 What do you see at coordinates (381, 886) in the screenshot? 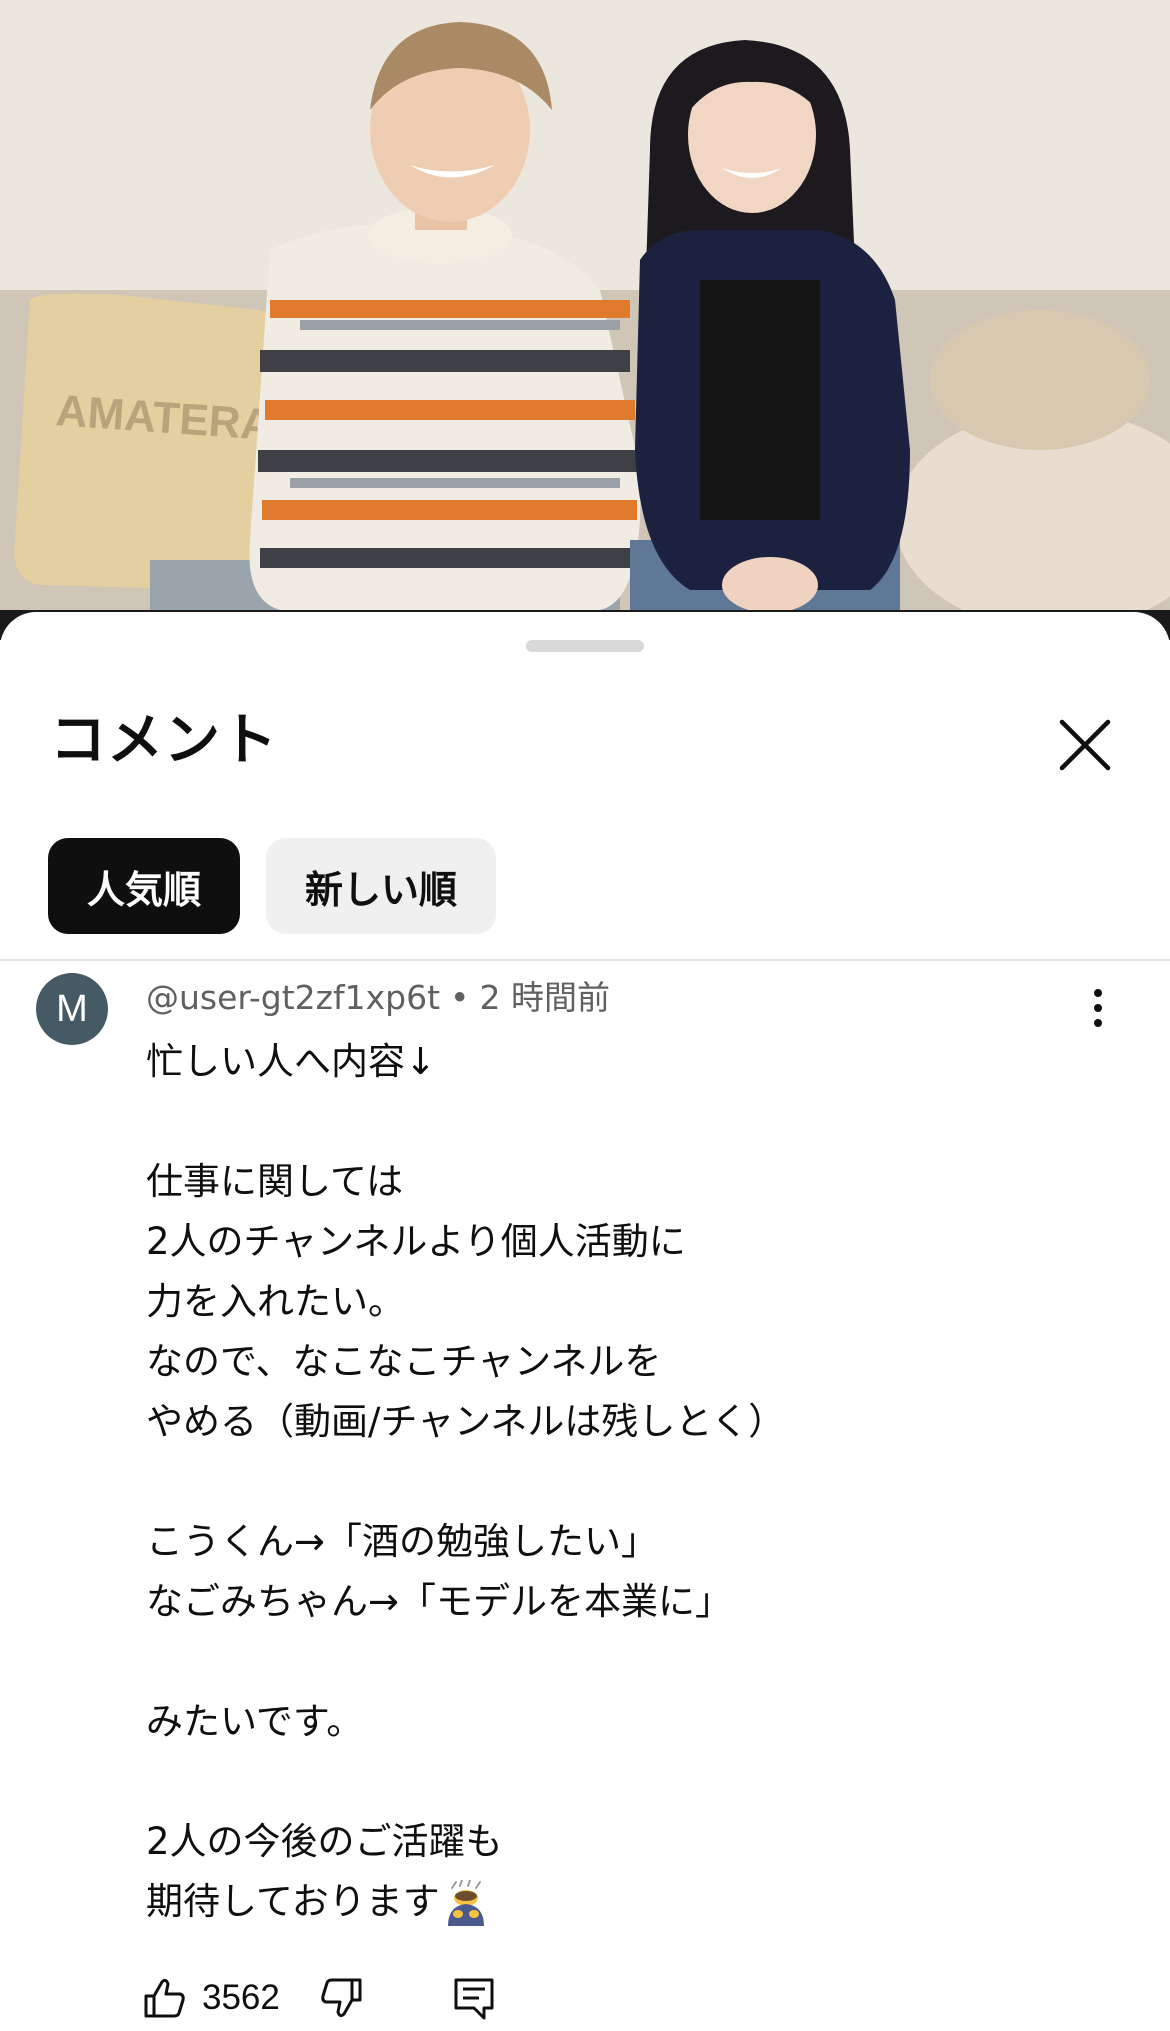
I see `chip-newest-first: 新しい順` at bounding box center [381, 886].